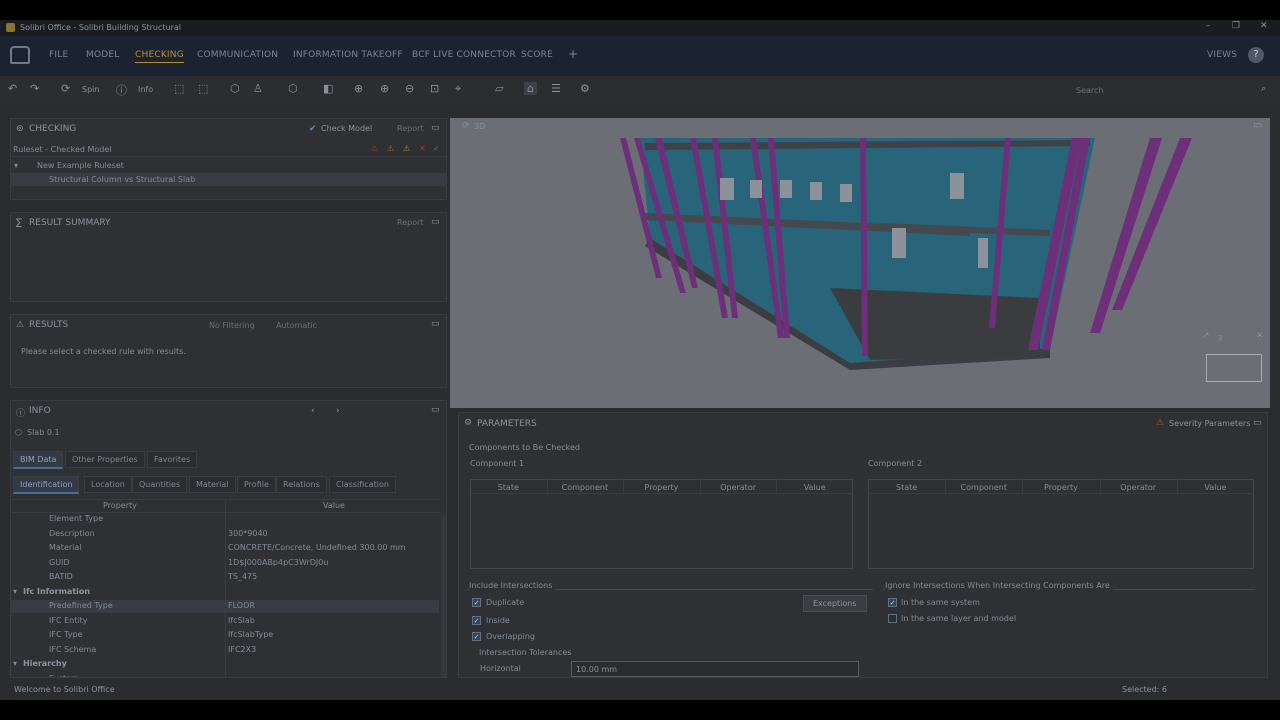  What do you see at coordinates (1257, 423) in the screenshot?
I see `parameters-maximize-icon: ▭` at bounding box center [1257, 423].